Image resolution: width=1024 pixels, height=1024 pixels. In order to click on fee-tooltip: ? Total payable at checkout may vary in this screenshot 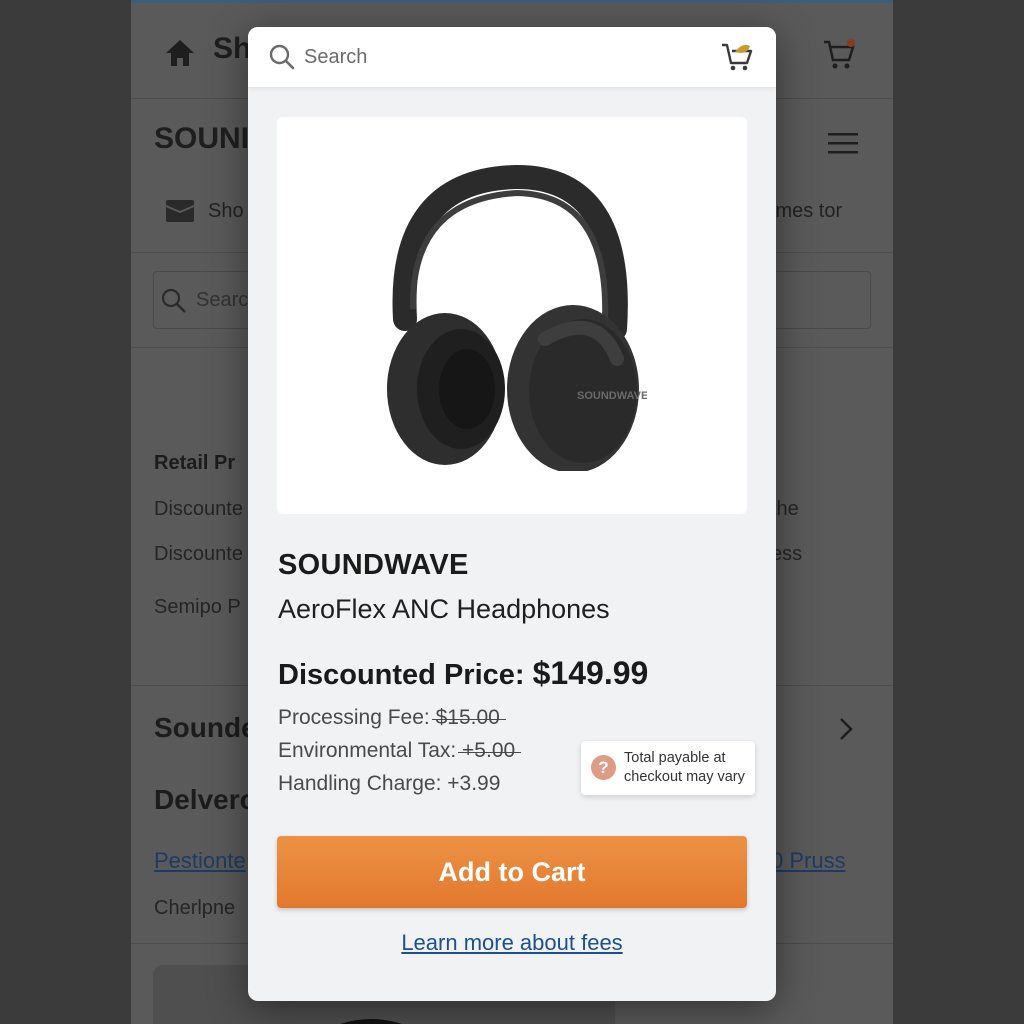, I will do `click(668, 768)`.